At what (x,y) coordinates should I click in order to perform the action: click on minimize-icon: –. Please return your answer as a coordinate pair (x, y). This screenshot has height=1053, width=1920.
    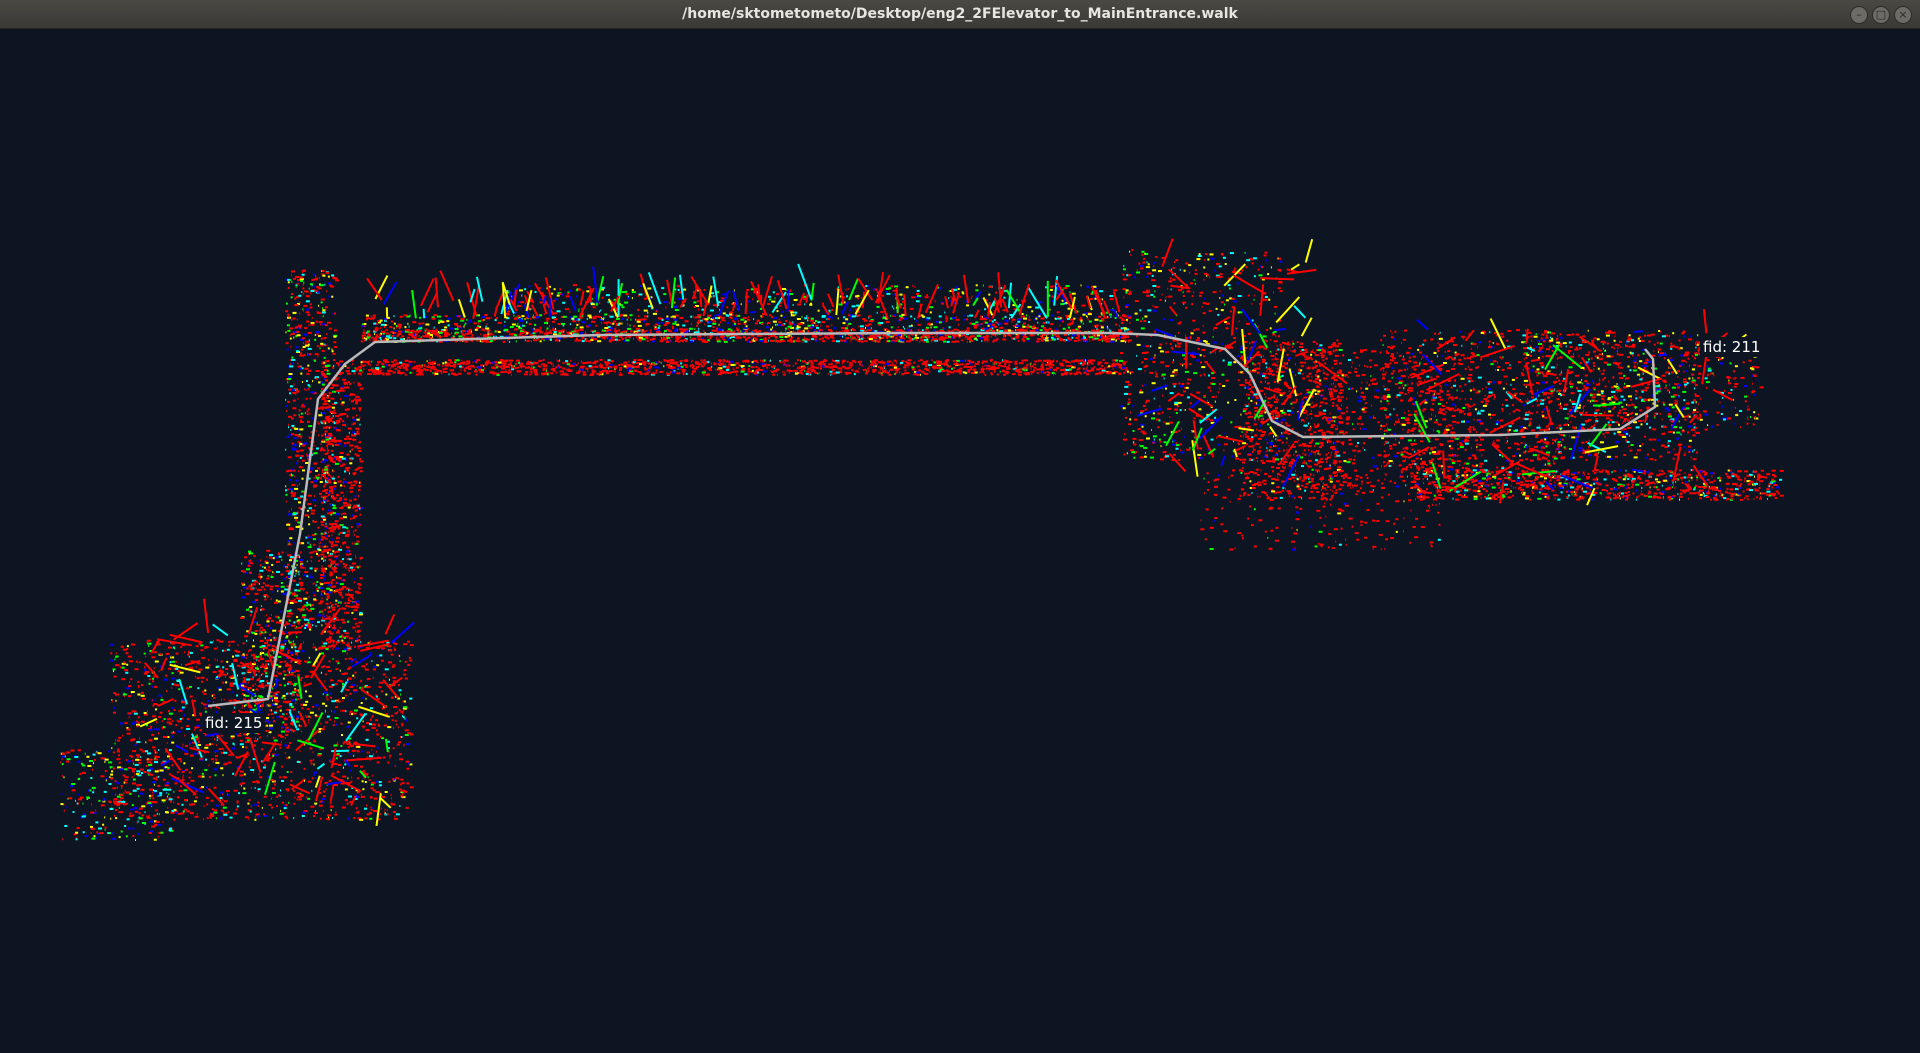
    Looking at the image, I should click on (1859, 15).